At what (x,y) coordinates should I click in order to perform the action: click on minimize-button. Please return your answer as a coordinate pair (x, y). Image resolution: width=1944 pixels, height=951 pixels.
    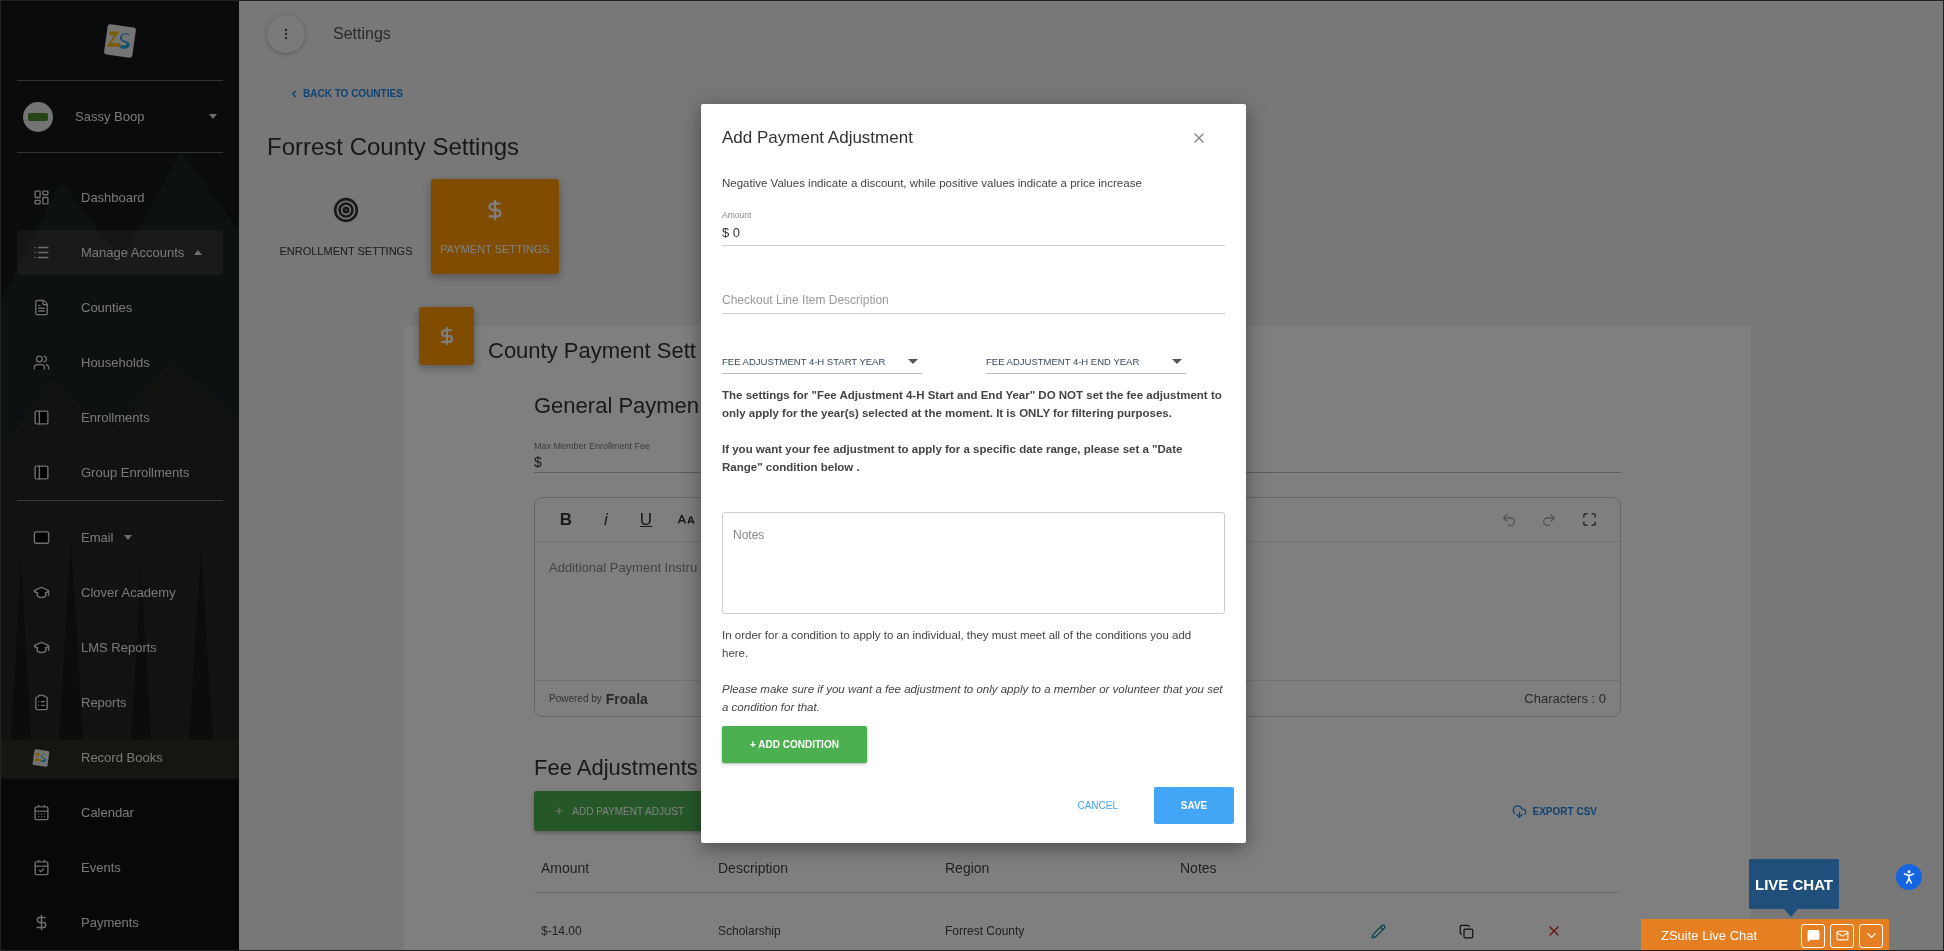
    Looking at the image, I should click on (1871, 935).